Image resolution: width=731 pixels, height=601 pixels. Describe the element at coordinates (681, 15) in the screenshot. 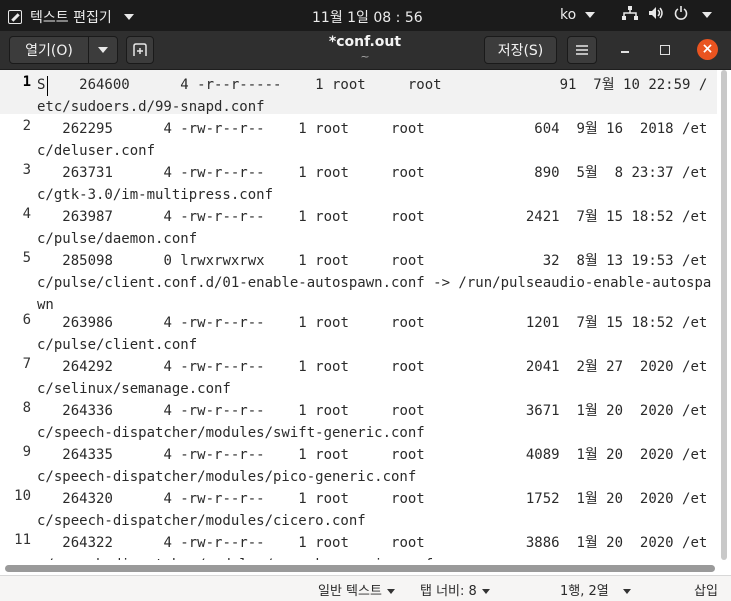

I see `power-icon` at that location.